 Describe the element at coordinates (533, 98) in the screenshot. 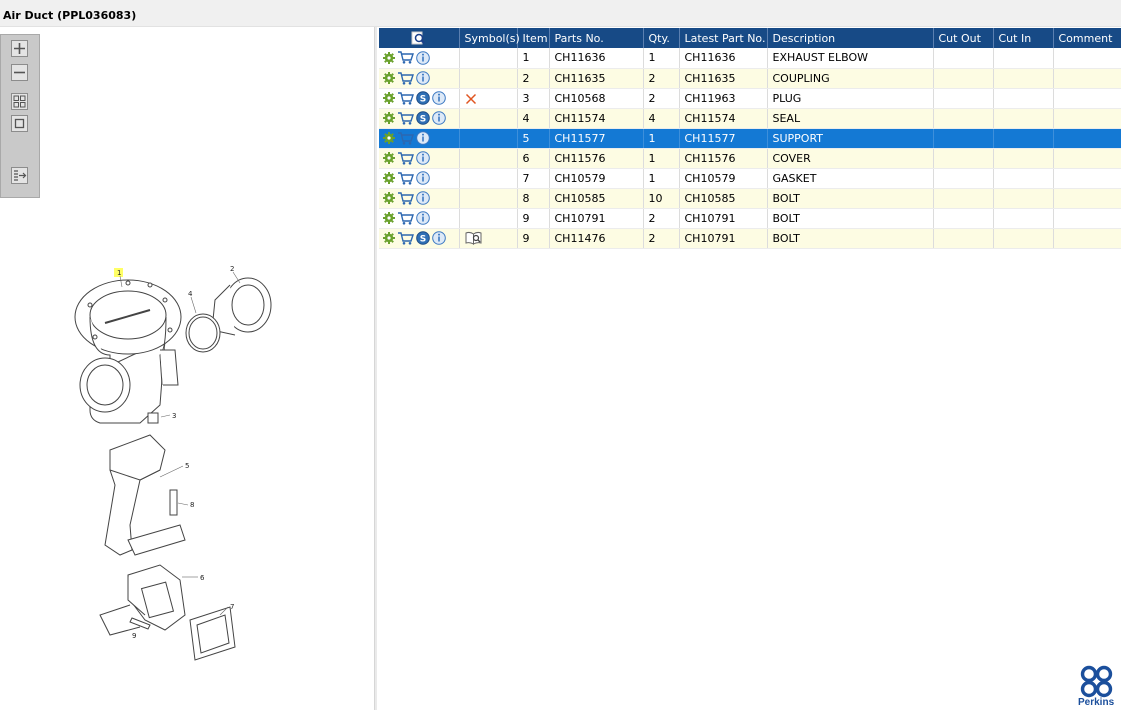

I see `item-cell: 3` at that location.